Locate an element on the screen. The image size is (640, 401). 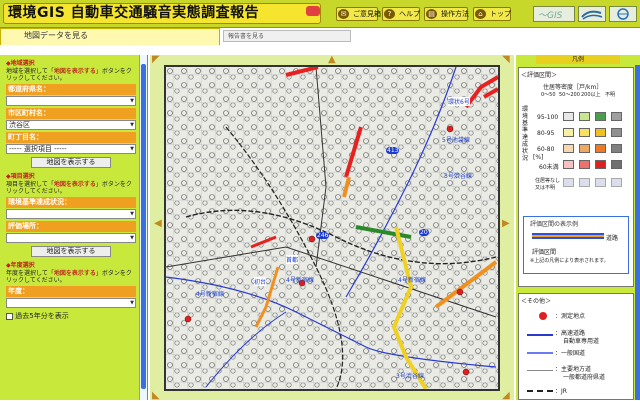
legend-major-sub: 一般都道府県道 is located at coordinates (584, 377).